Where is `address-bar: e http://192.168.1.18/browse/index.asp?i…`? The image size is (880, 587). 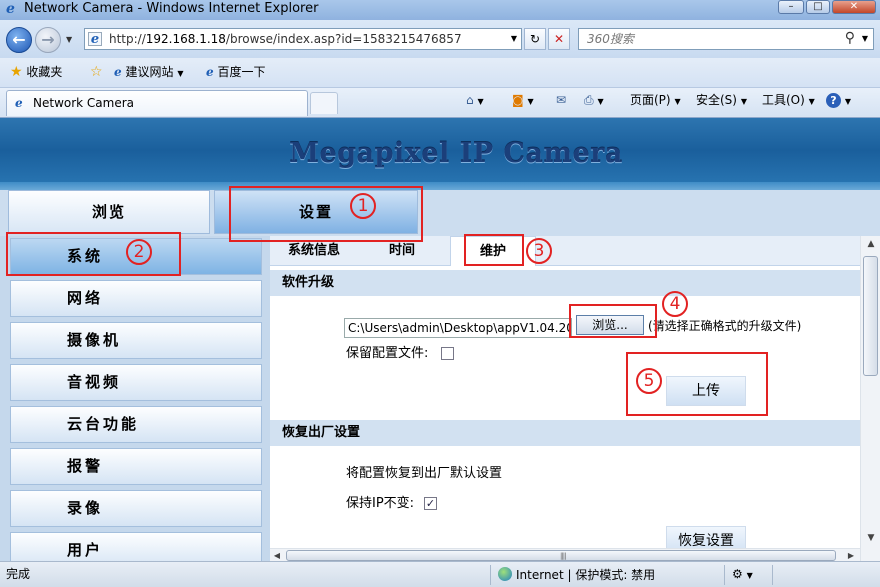
address-bar: e http://192.168.1.18/browse/index.asp?i… is located at coordinates (303, 39).